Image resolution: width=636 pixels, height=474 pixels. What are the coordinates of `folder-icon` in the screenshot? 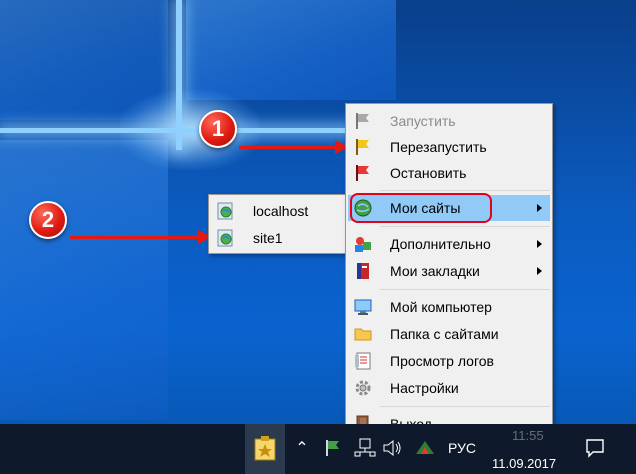 It's located at (363, 334).